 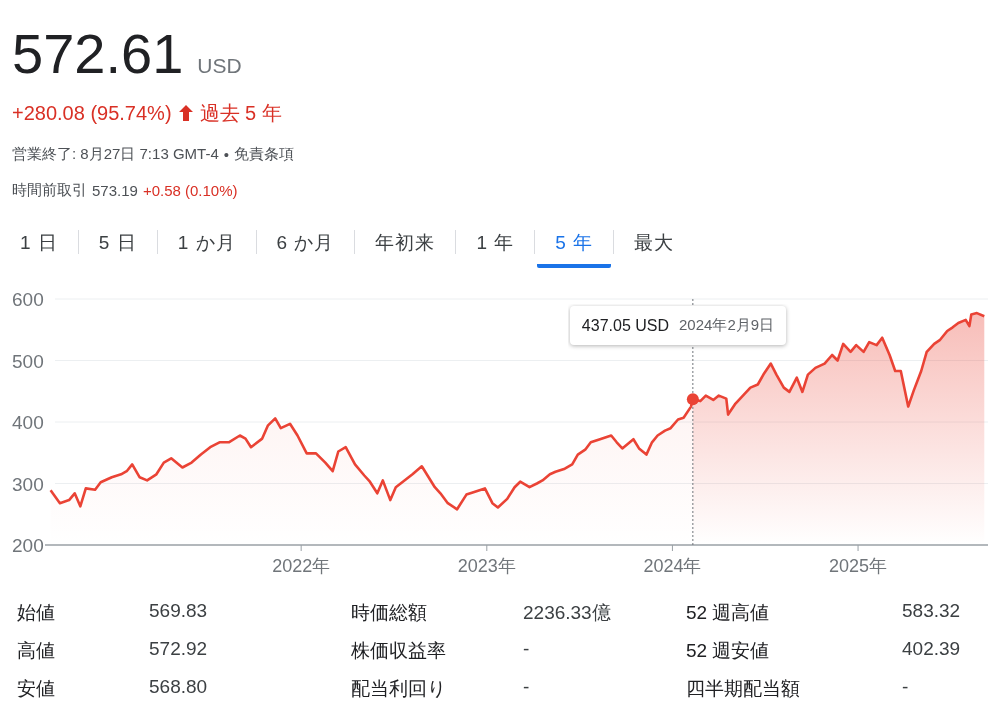 What do you see at coordinates (743, 689) in the screenshot?
I see `stat-label: 四半期配当額` at bounding box center [743, 689].